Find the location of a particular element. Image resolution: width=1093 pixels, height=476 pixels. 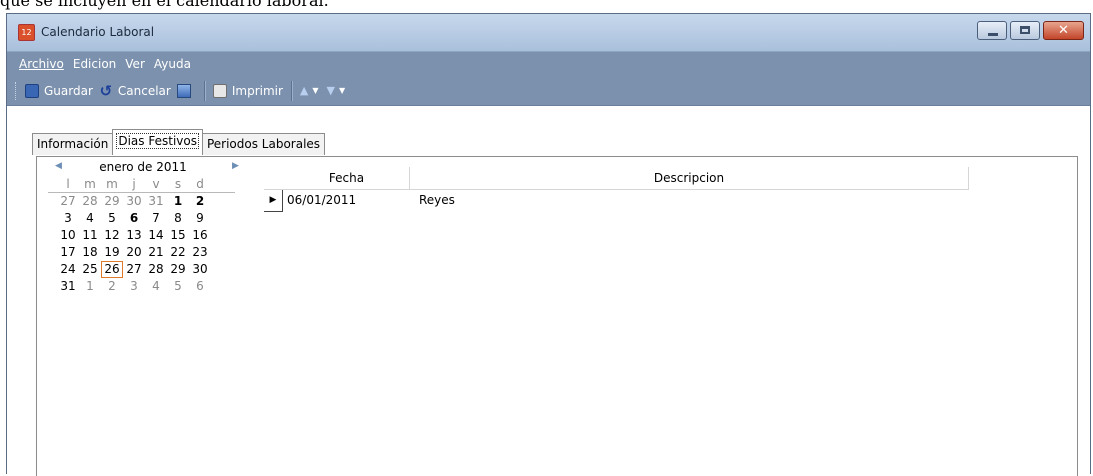

menu-ver-label: Ver is located at coordinates (135, 64).